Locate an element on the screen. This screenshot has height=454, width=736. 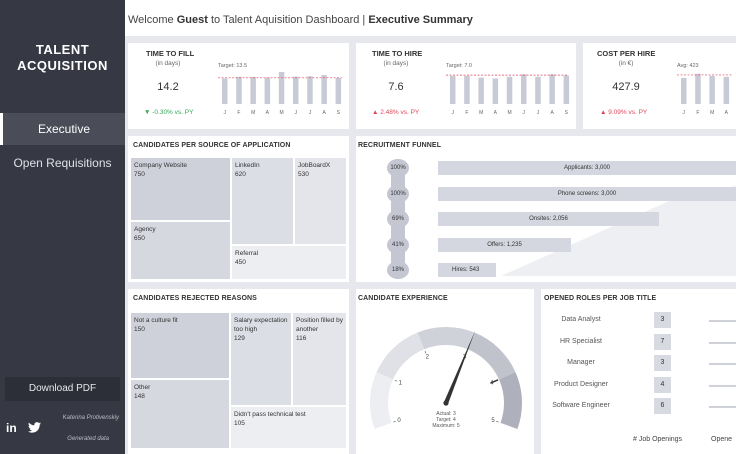
panel-title: CANDIDATES PER SOURCE OF APPLICATION is located at coordinates (212, 145).